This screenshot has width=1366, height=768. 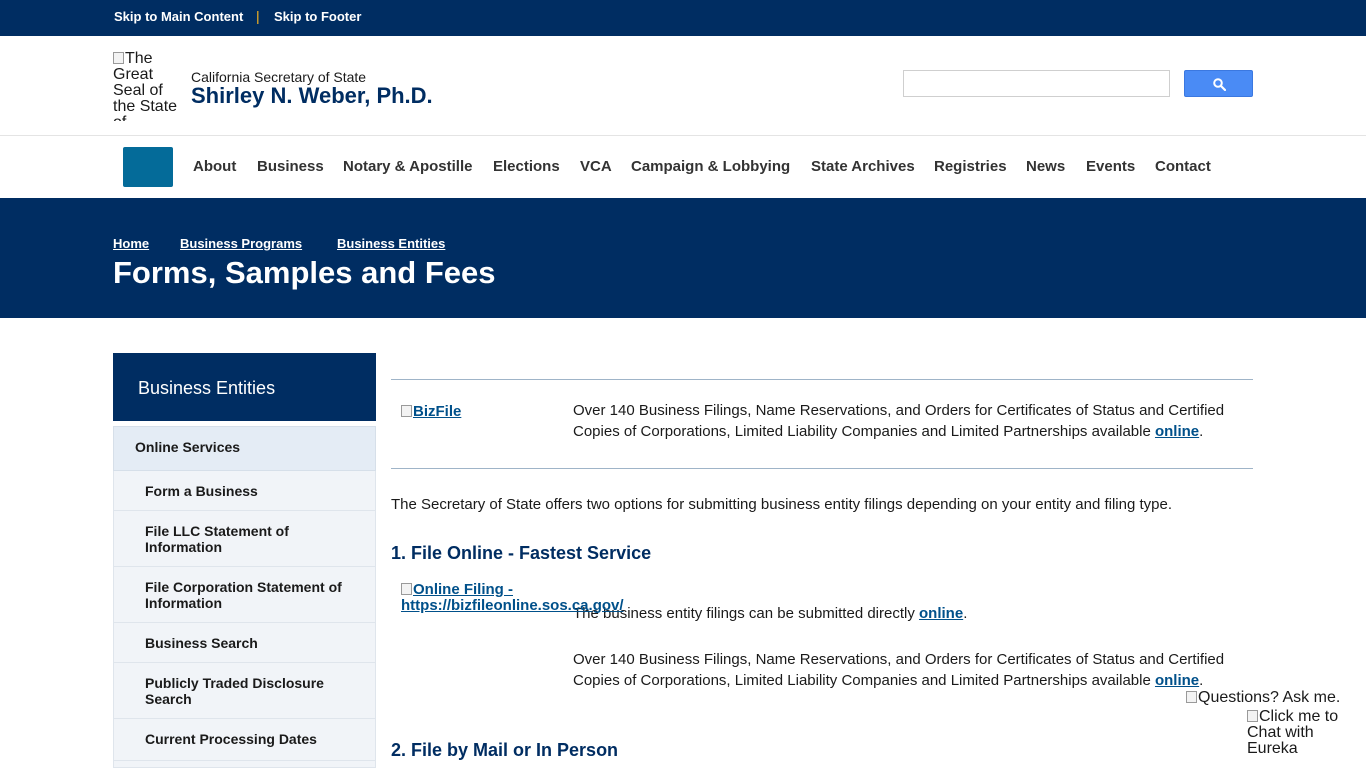 I want to click on sidebar-item-form-a-business: Form a Business, so click(x=244, y=491).